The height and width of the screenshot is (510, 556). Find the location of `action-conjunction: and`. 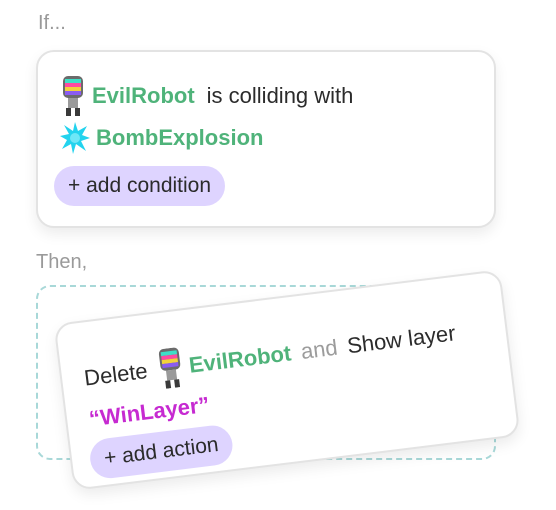

action-conjunction: and is located at coordinates (319, 349).